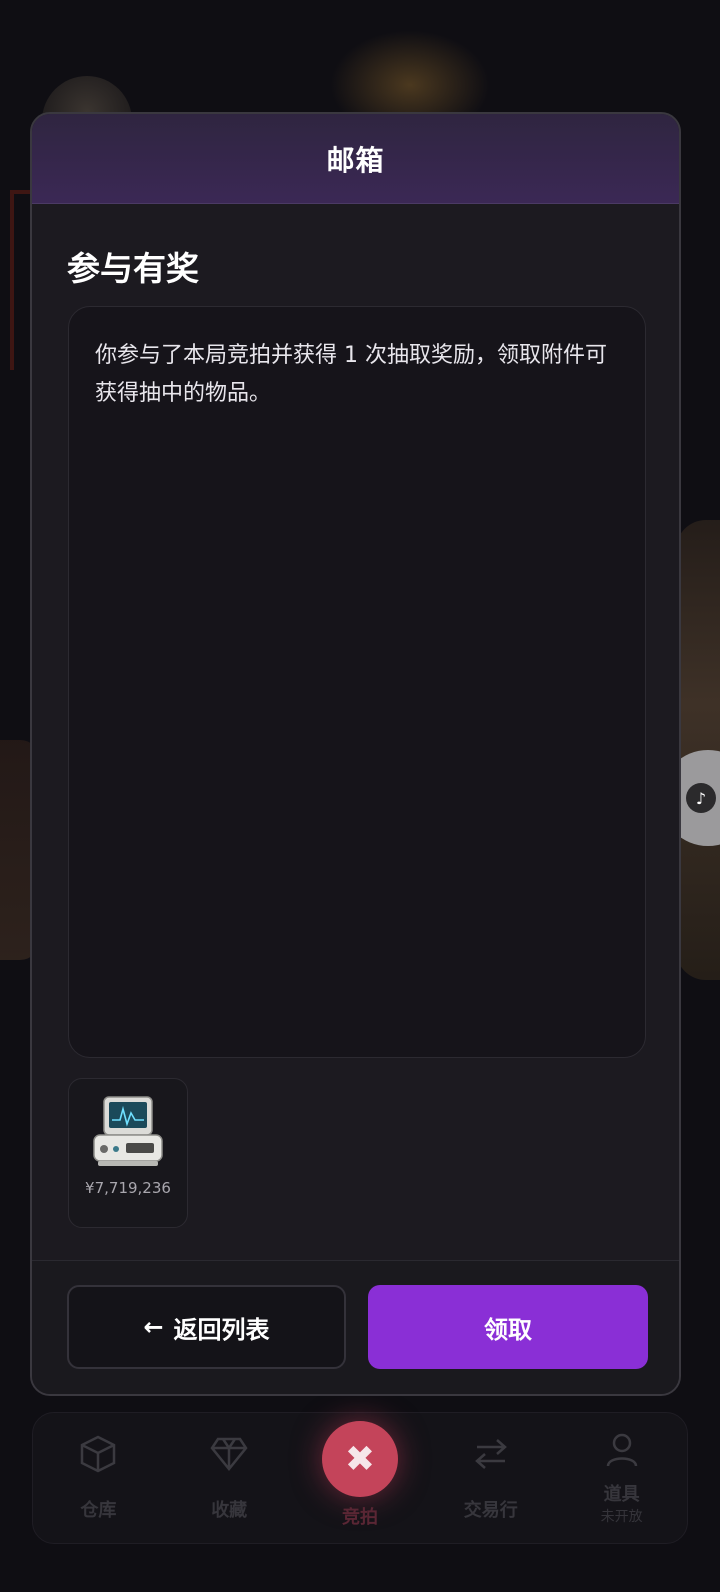 This screenshot has height=1592, width=720. I want to click on medical-monitor-icon, so click(128, 1133).